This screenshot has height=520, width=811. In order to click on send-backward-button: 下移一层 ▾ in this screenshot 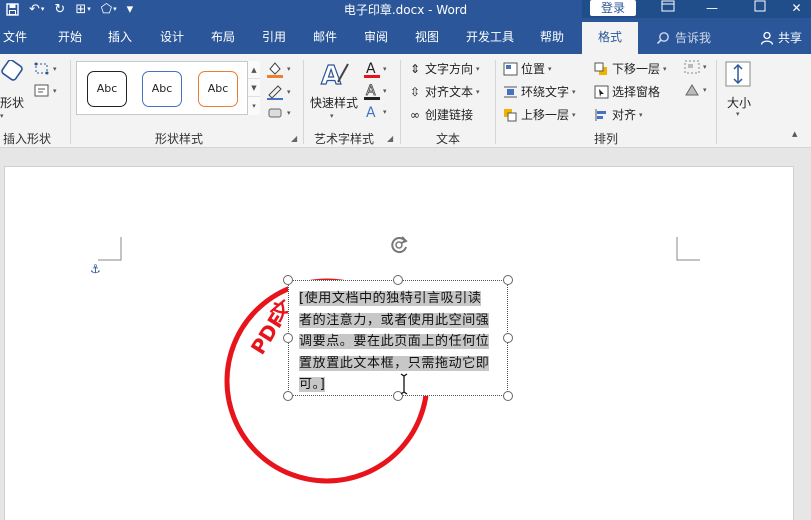, I will do `click(630, 68)`.